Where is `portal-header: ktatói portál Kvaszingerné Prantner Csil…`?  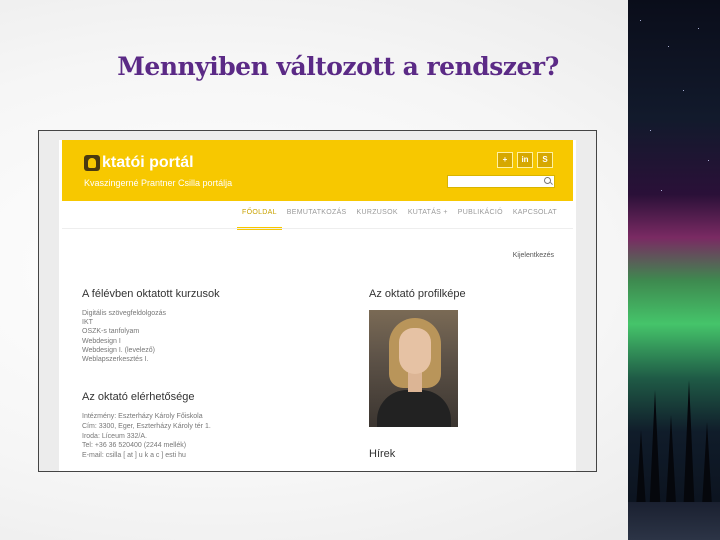
portal-header: ktatói portál Kvaszingerné Prantner Csil… is located at coordinates (317, 170).